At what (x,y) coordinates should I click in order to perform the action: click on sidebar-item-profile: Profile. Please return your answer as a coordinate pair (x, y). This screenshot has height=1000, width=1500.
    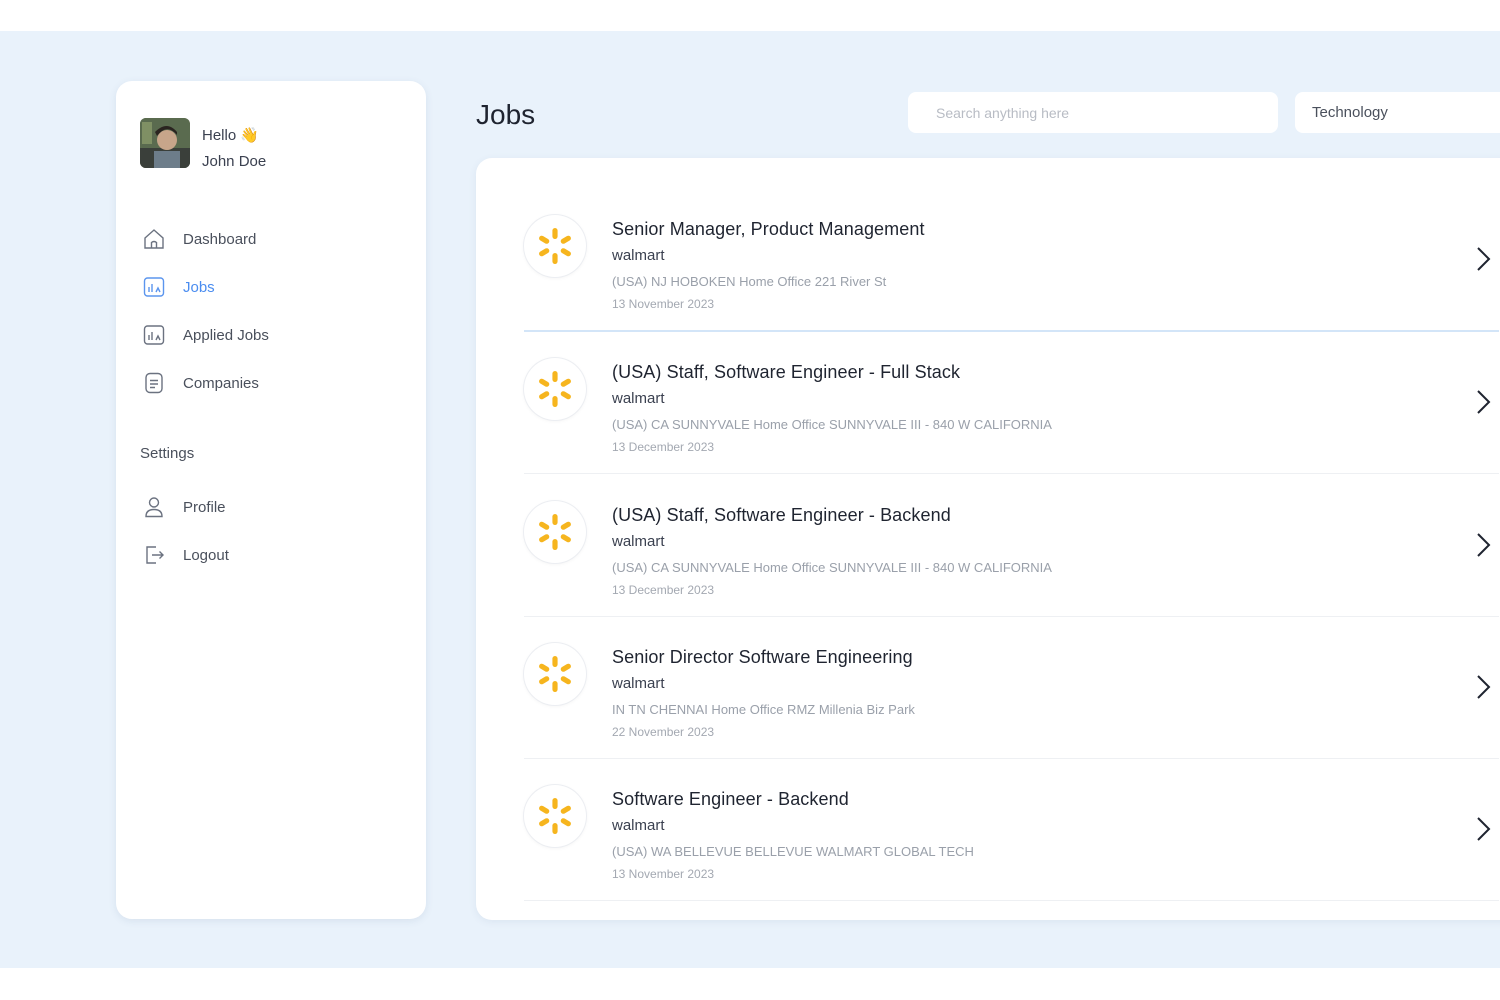
    Looking at the image, I should click on (184, 507).